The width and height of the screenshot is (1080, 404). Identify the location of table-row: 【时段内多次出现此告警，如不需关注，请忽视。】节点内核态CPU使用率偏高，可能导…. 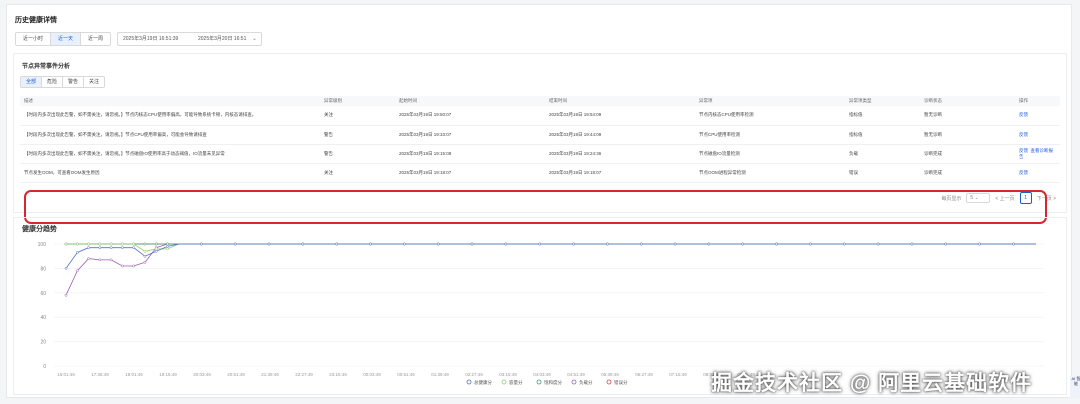
(540, 116).